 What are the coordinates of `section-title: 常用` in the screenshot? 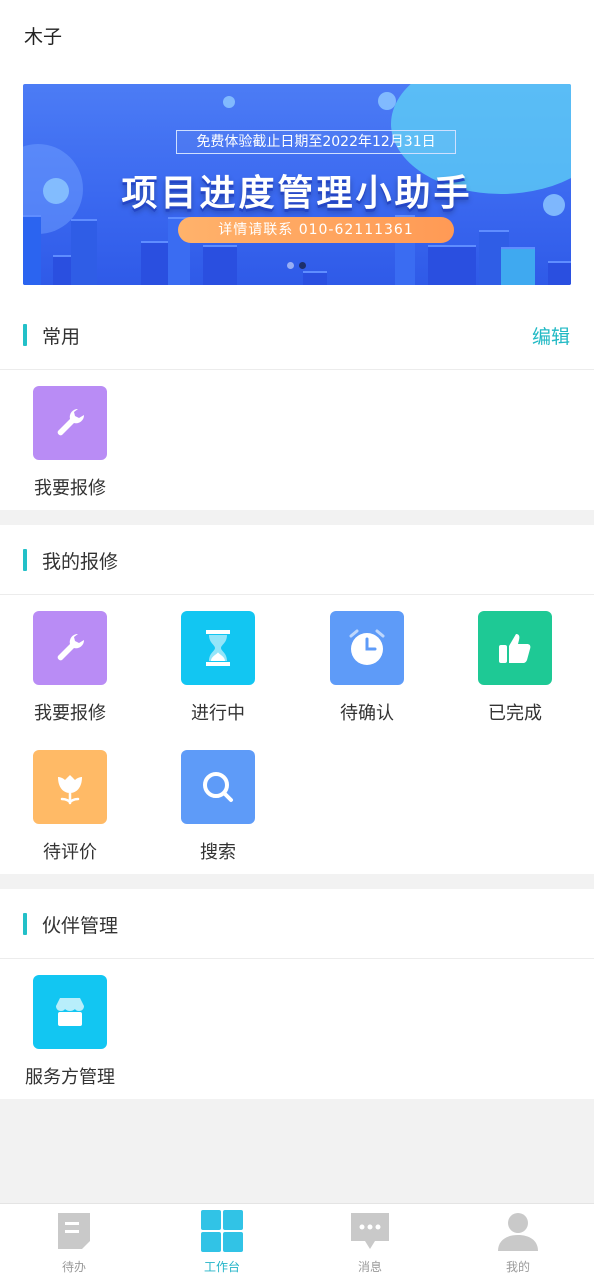 It's located at (61, 337).